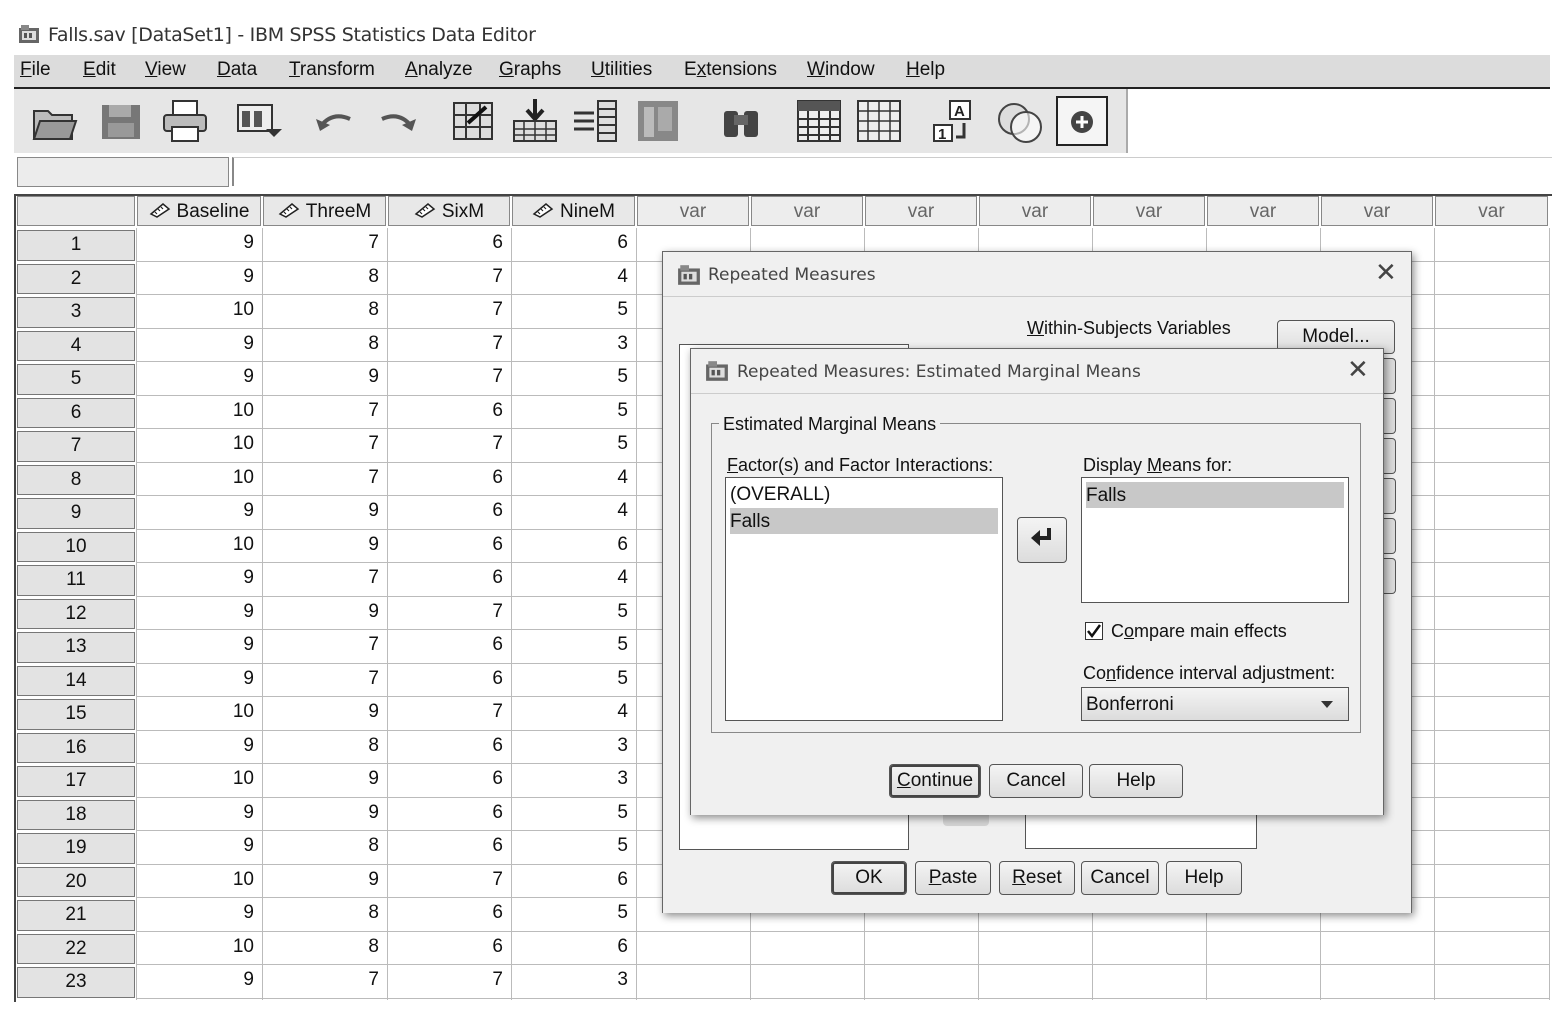  I want to click on factor-item-falls: Falls, so click(864, 521).